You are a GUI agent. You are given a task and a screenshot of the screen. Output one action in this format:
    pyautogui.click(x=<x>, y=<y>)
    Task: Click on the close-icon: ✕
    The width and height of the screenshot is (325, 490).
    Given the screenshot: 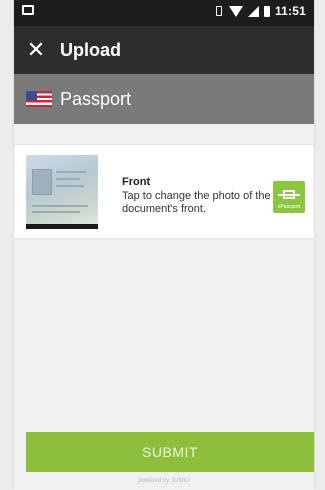 What is the action you would take?
    pyautogui.click(x=36, y=49)
    